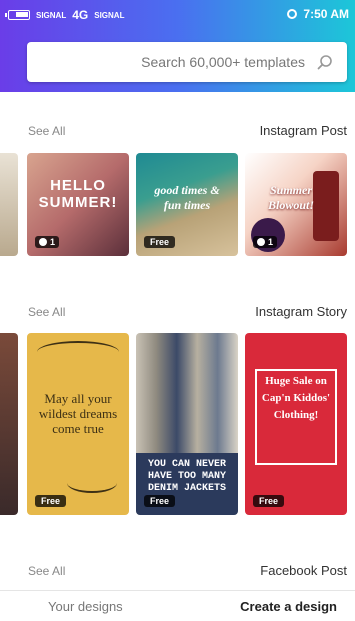 The height and width of the screenshot is (621, 355). What do you see at coordinates (187, 197) in the screenshot?
I see `card-title: good times & fun times` at bounding box center [187, 197].